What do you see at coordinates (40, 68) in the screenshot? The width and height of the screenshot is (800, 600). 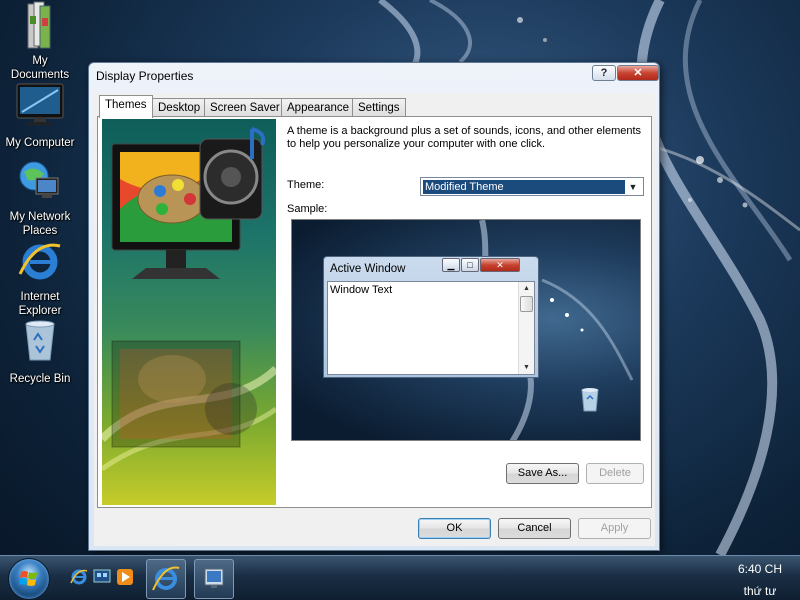 I see `desktop-icon-label: My Documents` at bounding box center [40, 68].